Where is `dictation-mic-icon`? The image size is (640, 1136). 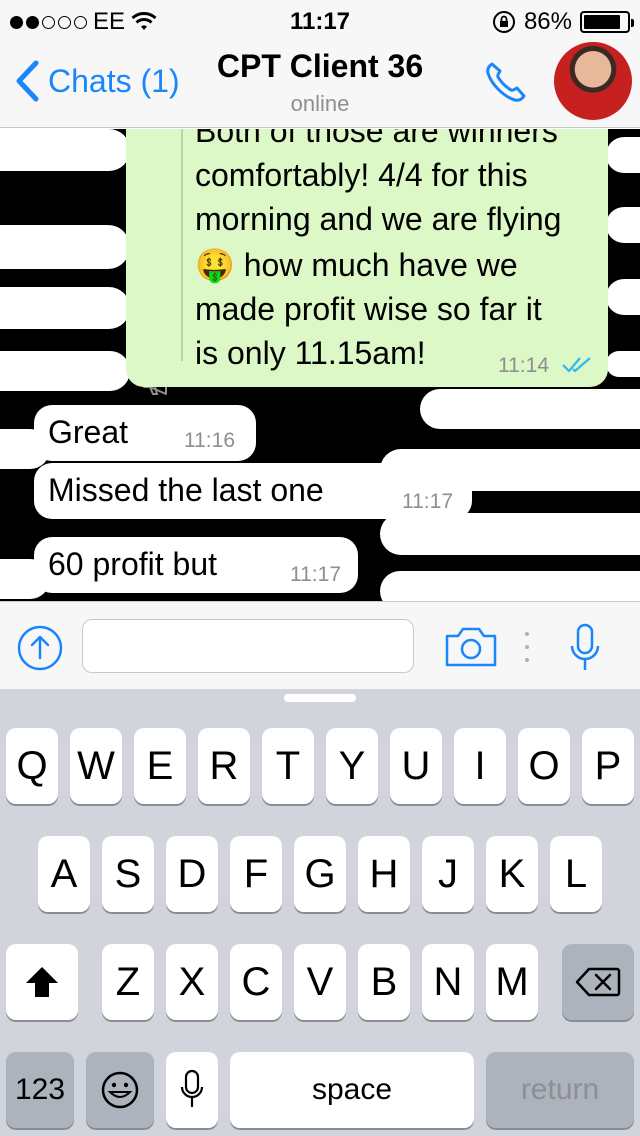 dictation-mic-icon is located at coordinates (192, 1088).